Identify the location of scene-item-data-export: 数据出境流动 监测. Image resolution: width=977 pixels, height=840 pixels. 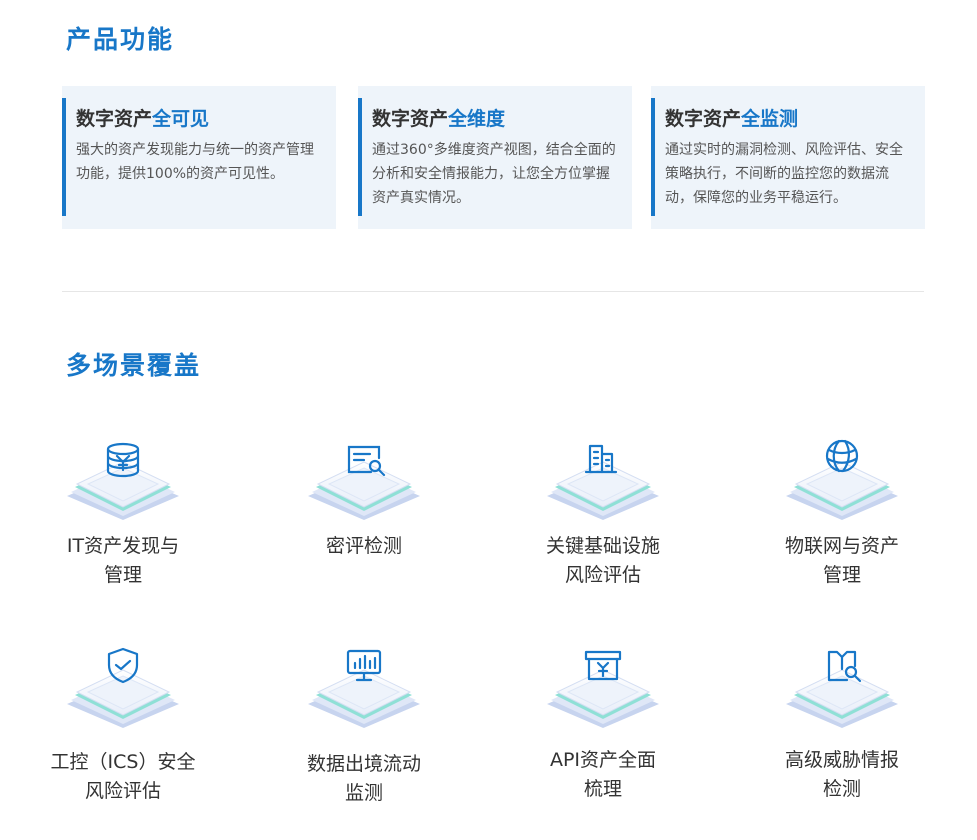
(364, 724).